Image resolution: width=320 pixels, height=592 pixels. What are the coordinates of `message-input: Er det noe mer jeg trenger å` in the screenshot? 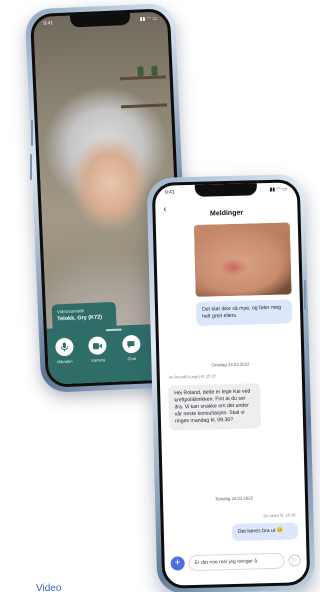 It's located at (236, 562).